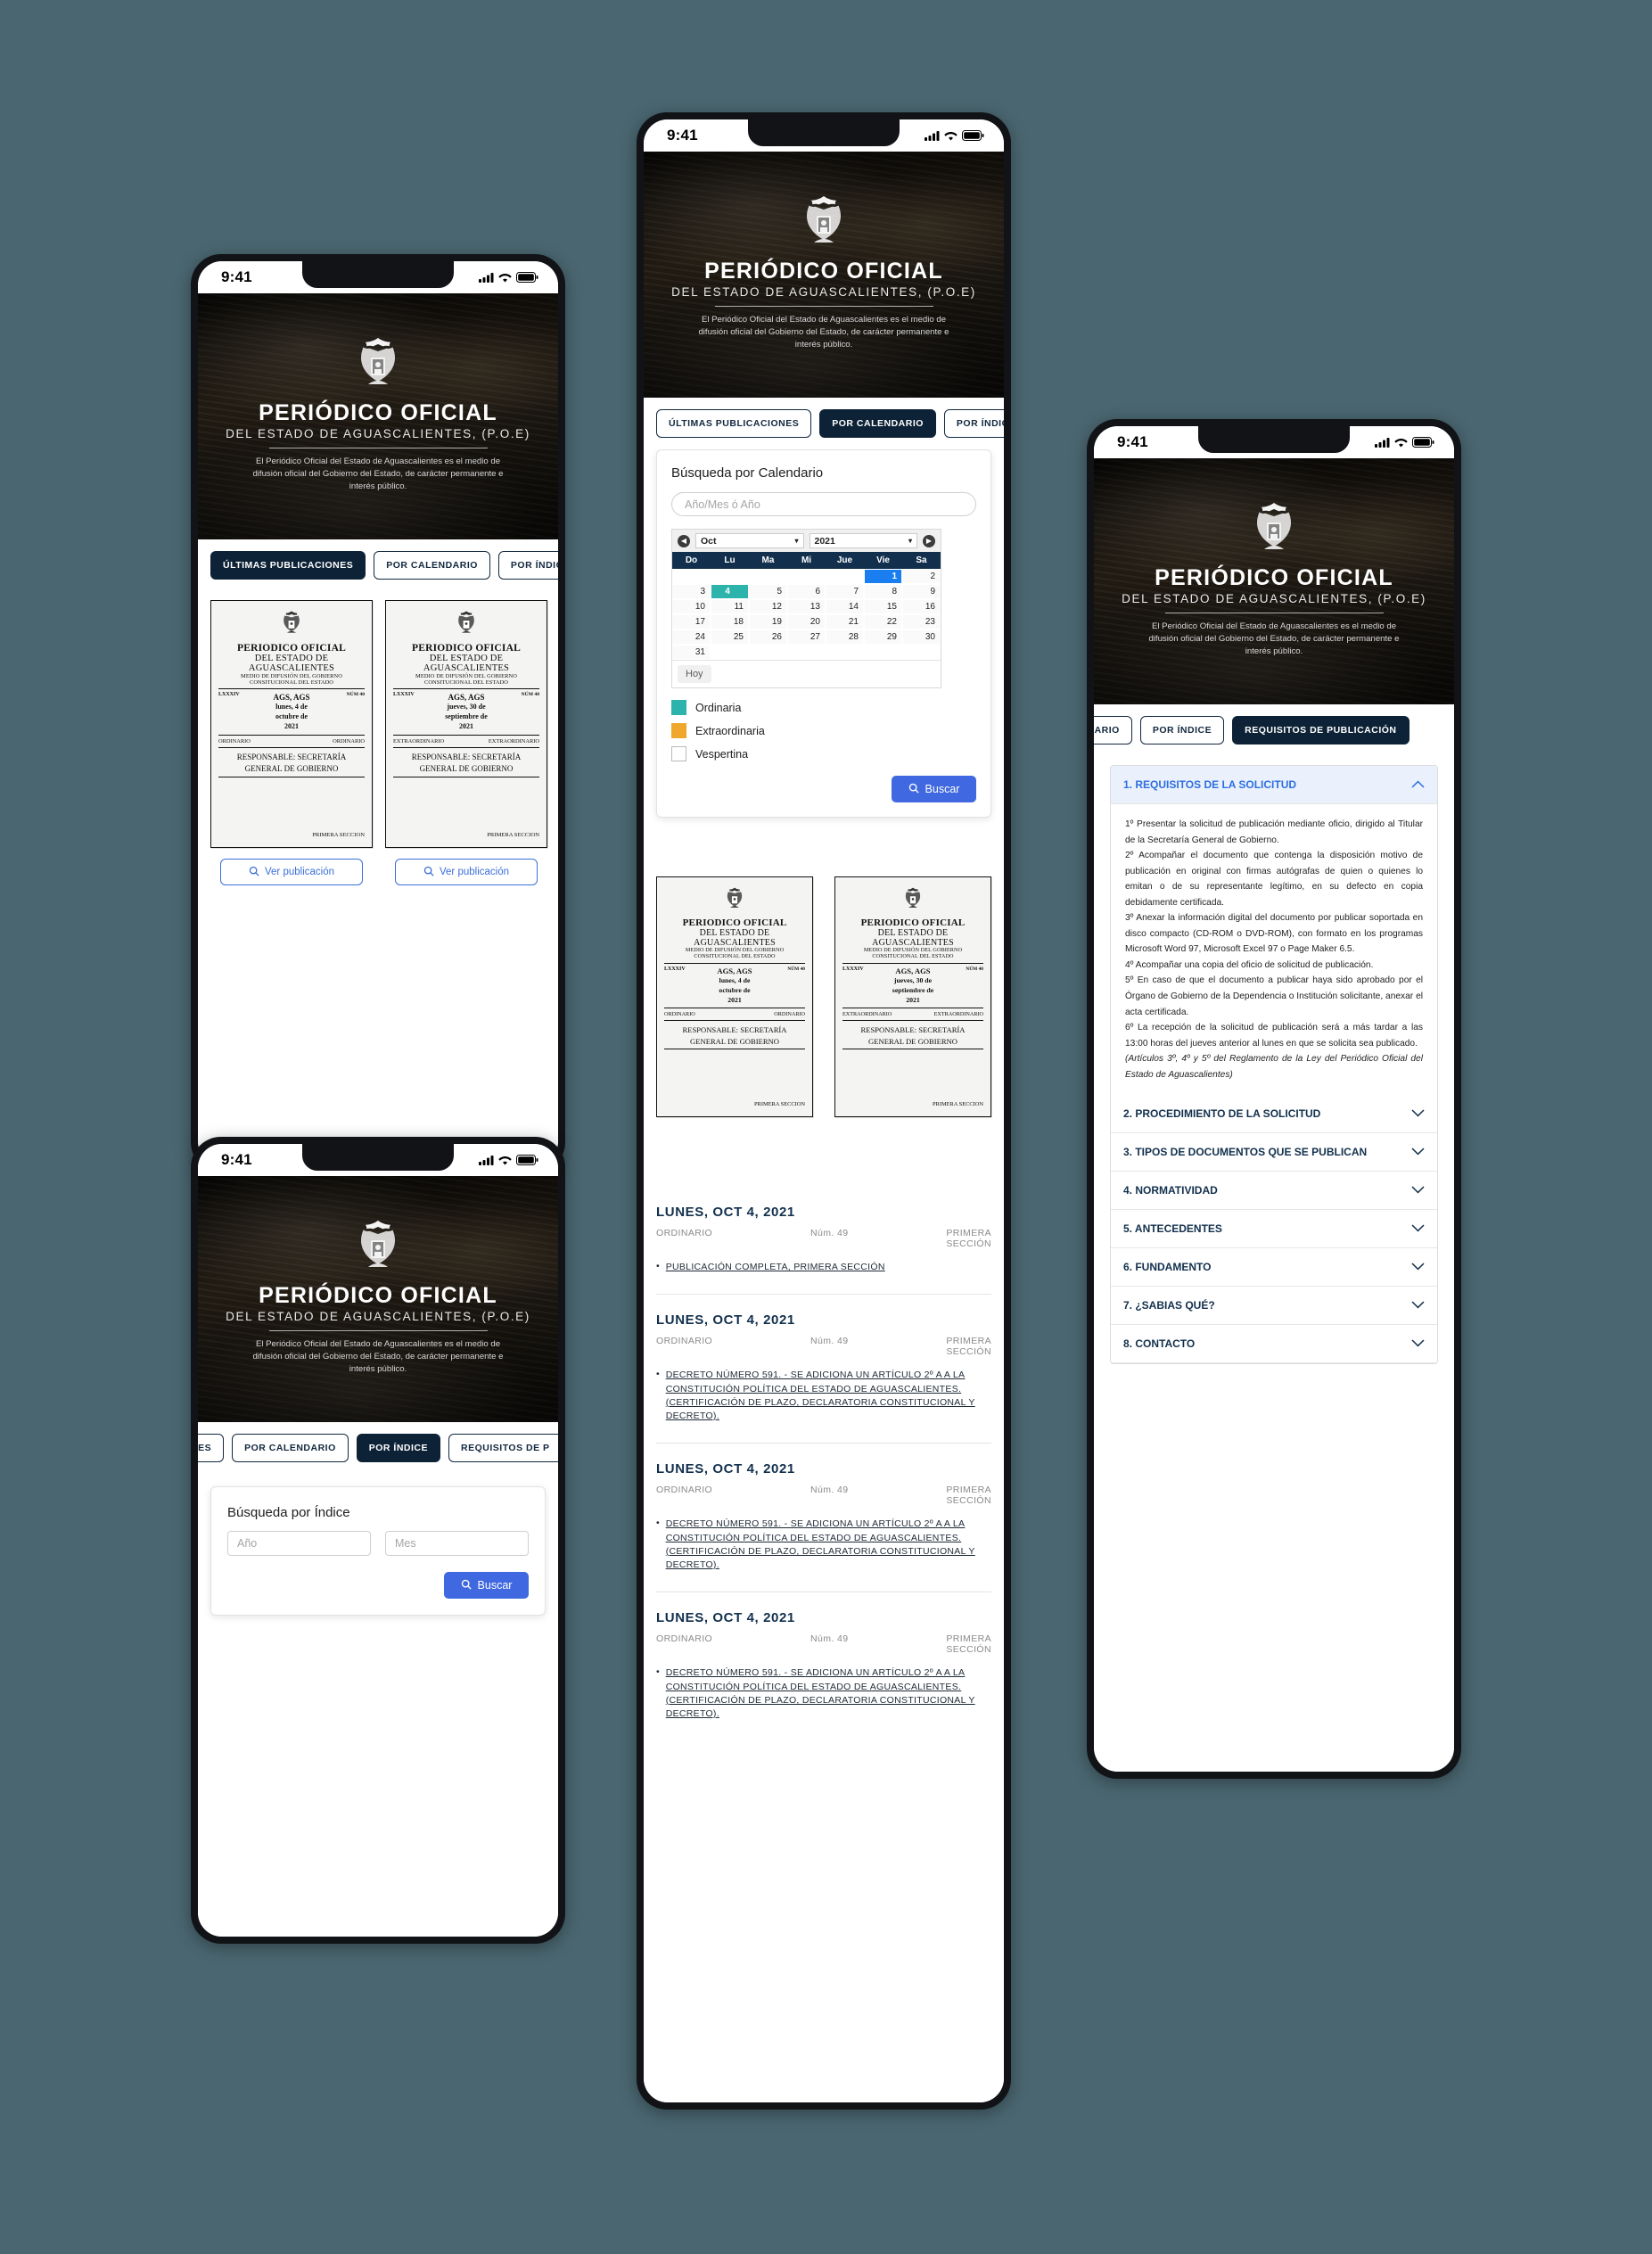  Describe the element at coordinates (691, 637) in the screenshot. I see `calendar-day-24: 24` at that location.